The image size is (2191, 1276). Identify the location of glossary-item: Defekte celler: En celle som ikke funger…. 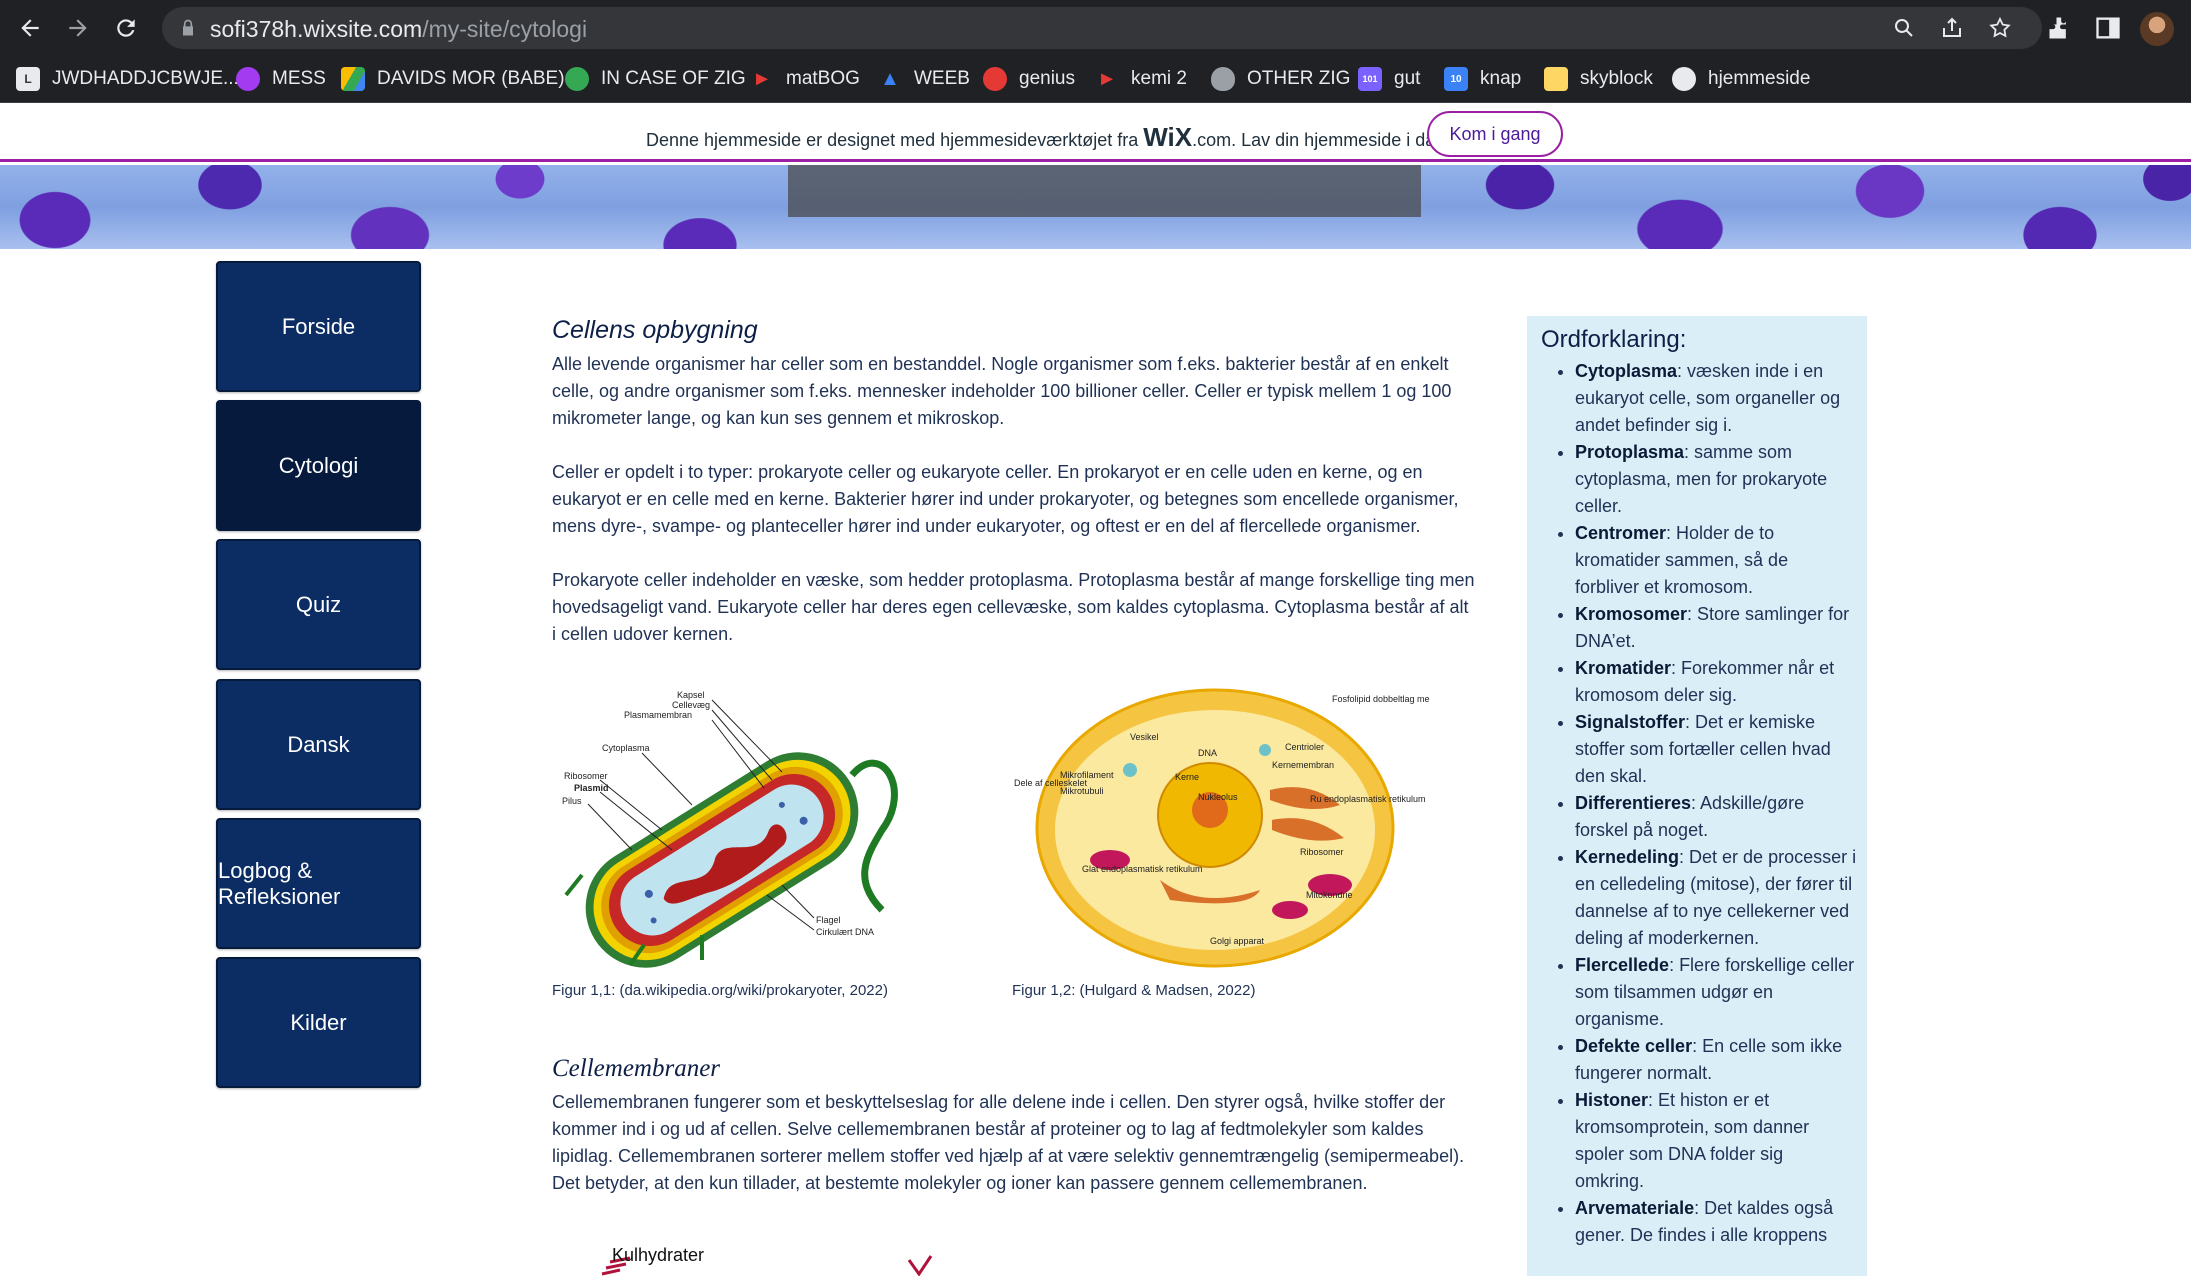
(1716, 1060).